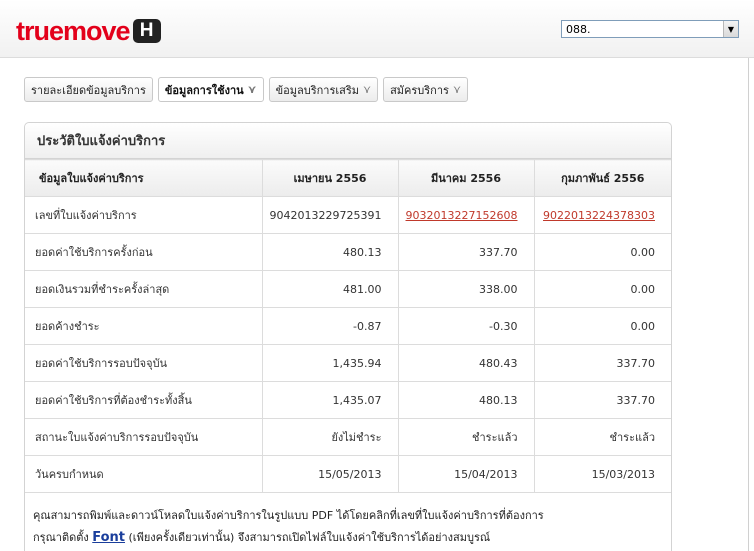  Describe the element at coordinates (748, 304) in the screenshot. I see `content-frame-border` at that location.